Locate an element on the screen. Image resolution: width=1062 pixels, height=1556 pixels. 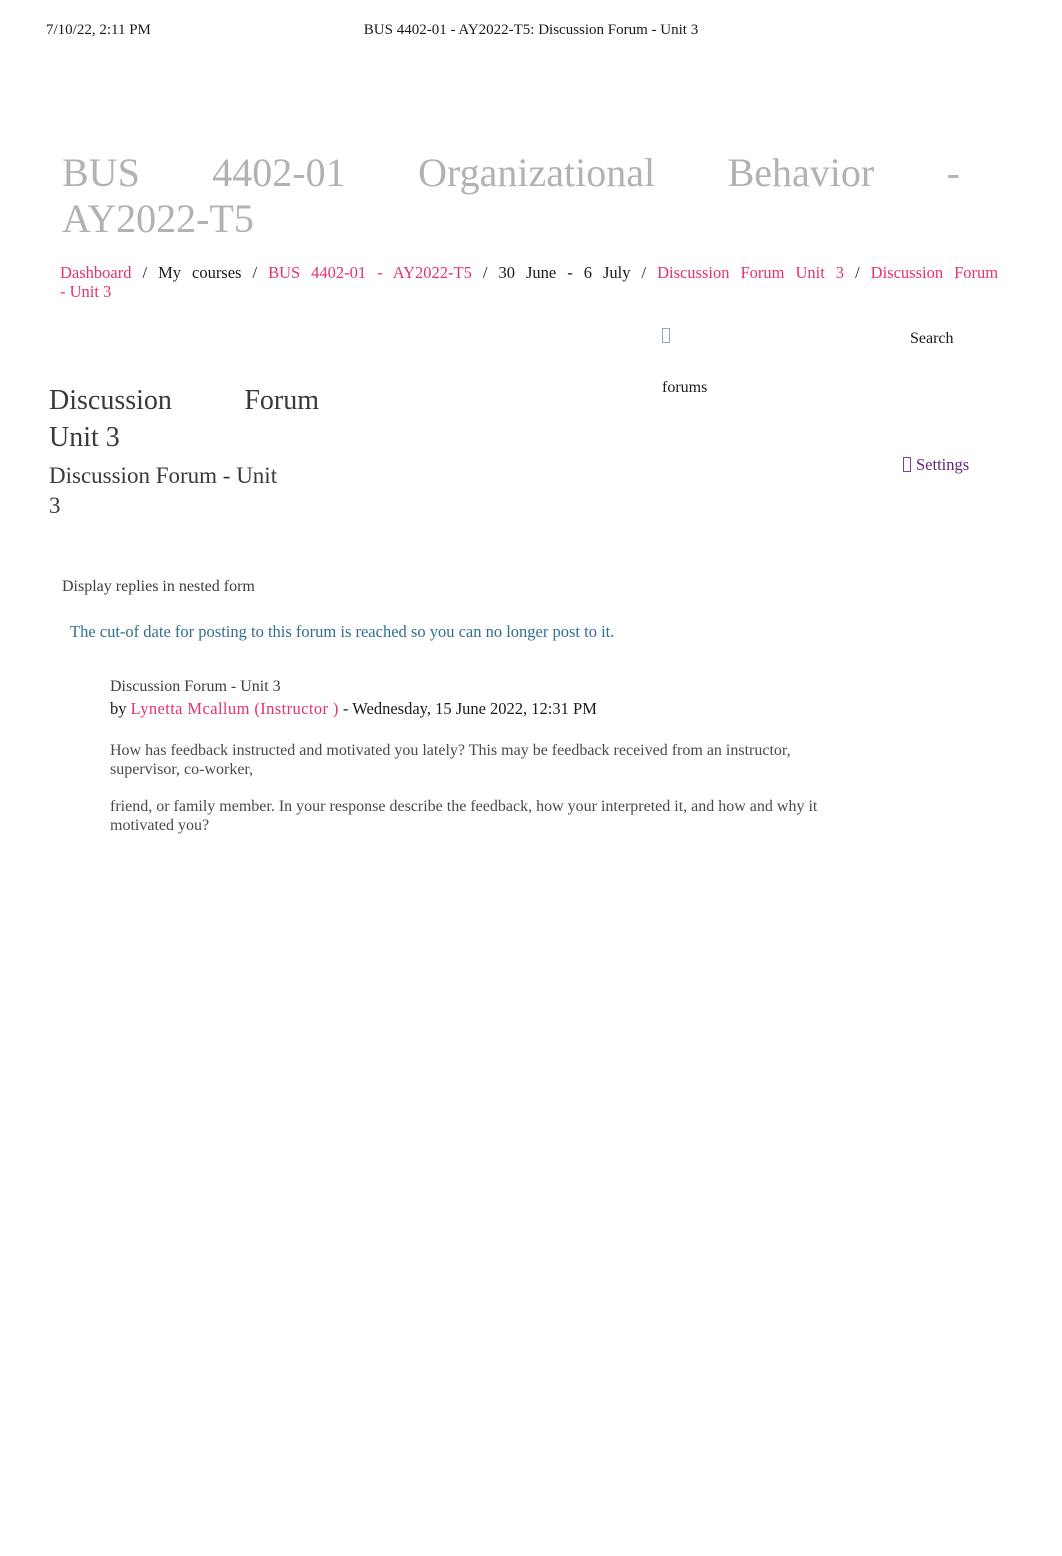
search-forums-label-text: forums is located at coordinates (685, 387).